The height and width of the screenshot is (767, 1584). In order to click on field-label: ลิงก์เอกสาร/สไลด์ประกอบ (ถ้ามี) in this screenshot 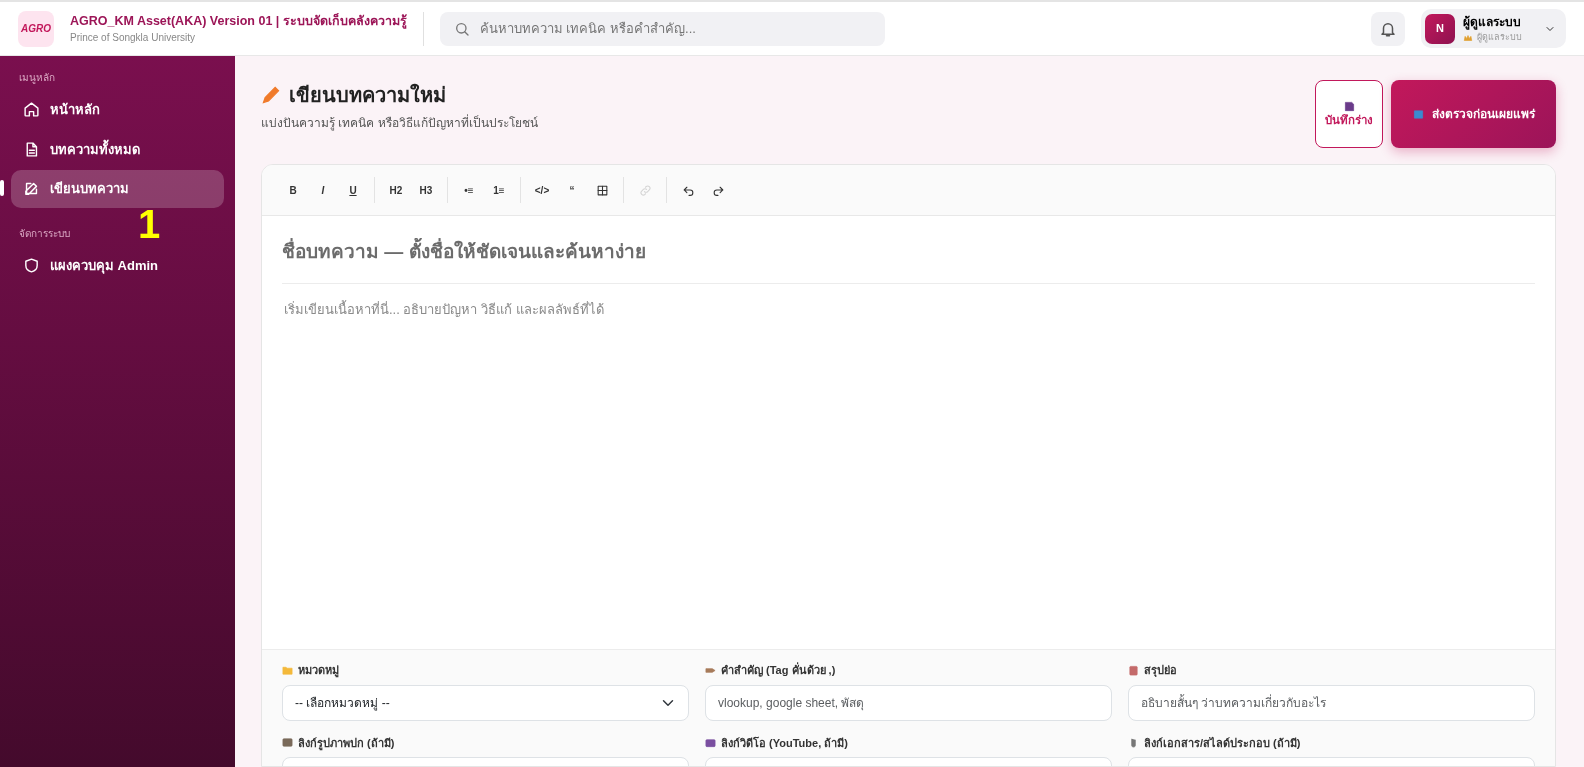, I will do `click(1222, 743)`.